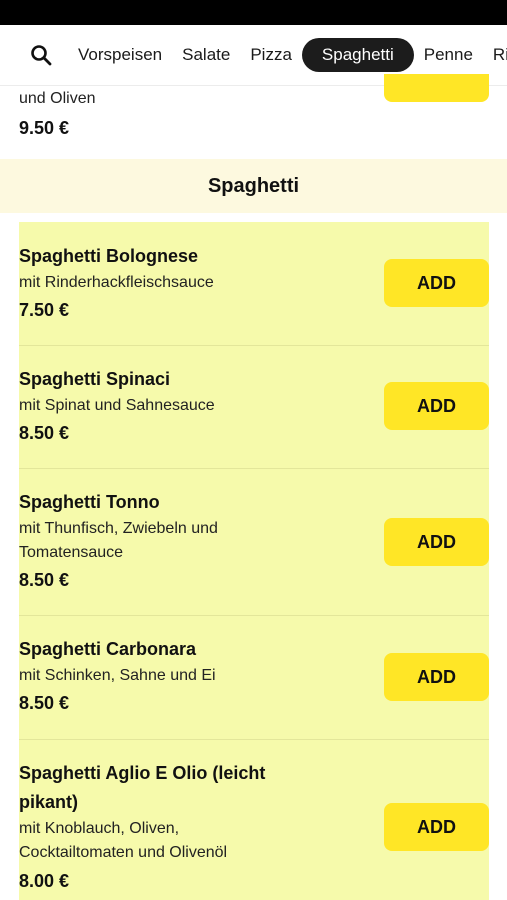 Image resolution: width=507 pixels, height=900 pixels. What do you see at coordinates (109, 256) in the screenshot?
I see `item-name: Spaghetti Bolognese` at bounding box center [109, 256].